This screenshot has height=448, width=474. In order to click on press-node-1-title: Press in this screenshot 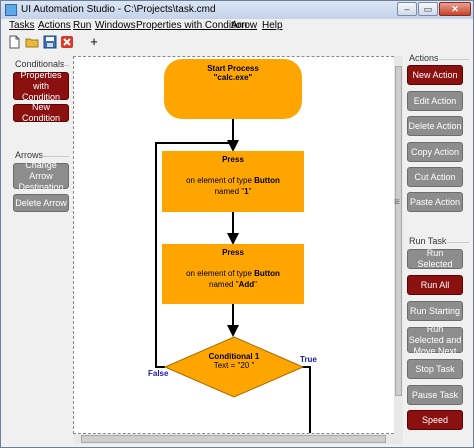, I will do `click(233, 159)`.